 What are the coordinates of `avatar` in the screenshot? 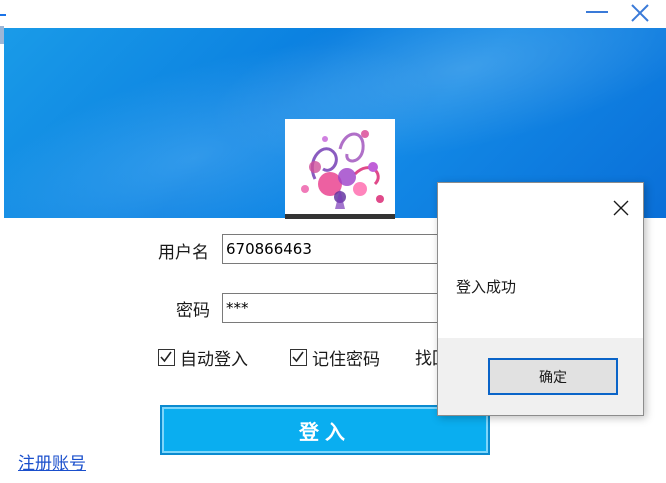 It's located at (340, 169).